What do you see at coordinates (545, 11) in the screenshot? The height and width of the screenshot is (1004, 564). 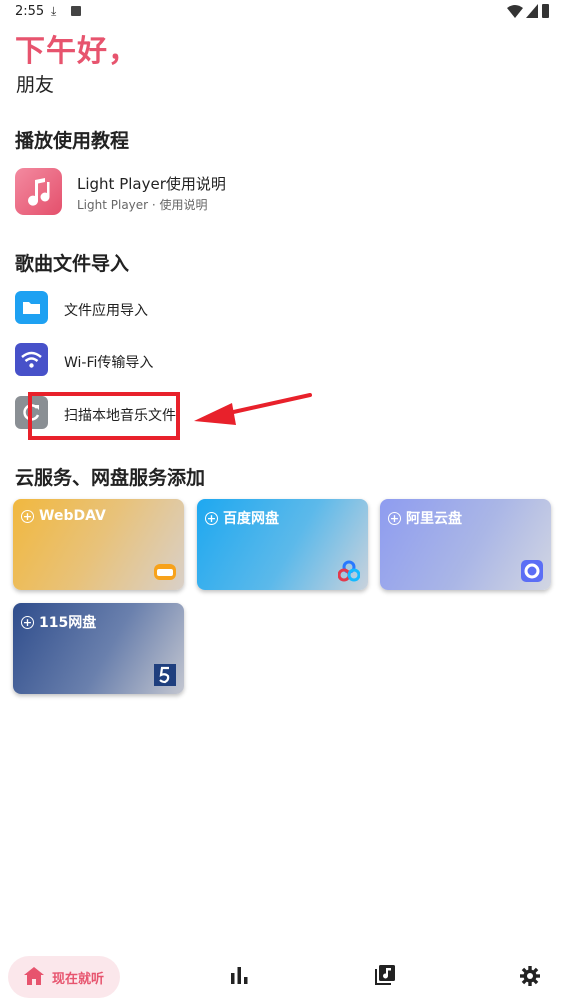 I see `battery-icon` at bounding box center [545, 11].